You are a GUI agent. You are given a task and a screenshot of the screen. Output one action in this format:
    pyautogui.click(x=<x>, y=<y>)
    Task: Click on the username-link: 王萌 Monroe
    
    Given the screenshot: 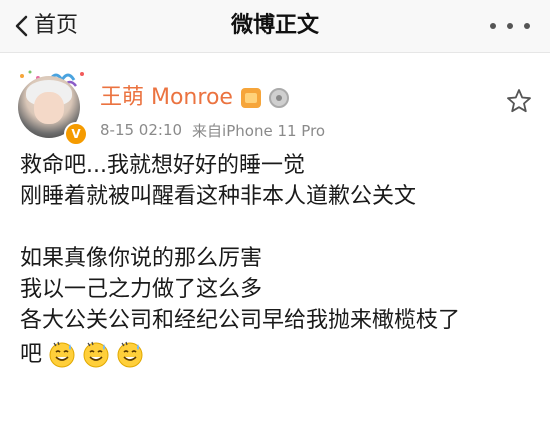 What is the action you would take?
    pyautogui.click(x=166, y=98)
    